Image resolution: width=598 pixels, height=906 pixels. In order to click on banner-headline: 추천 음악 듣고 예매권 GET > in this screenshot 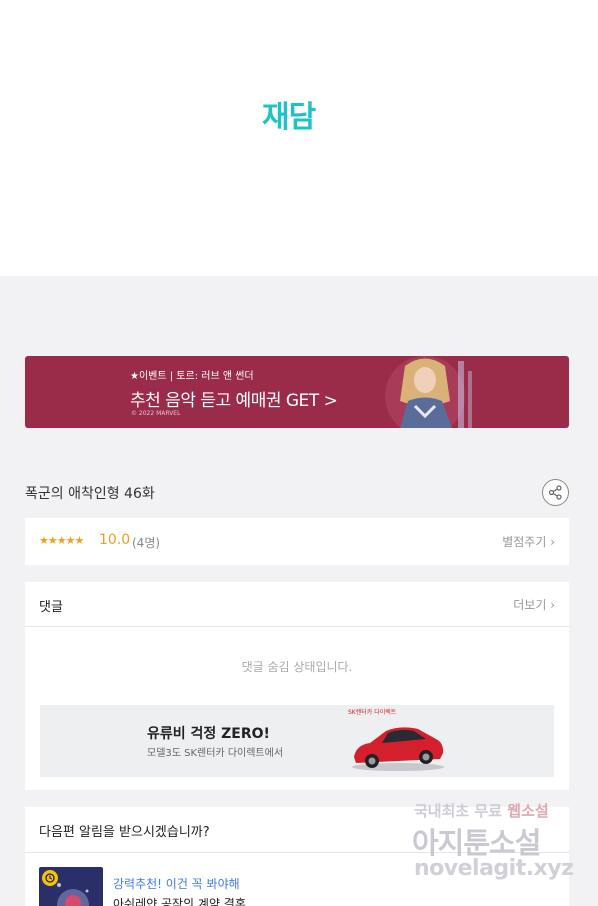, I will do `click(234, 401)`.